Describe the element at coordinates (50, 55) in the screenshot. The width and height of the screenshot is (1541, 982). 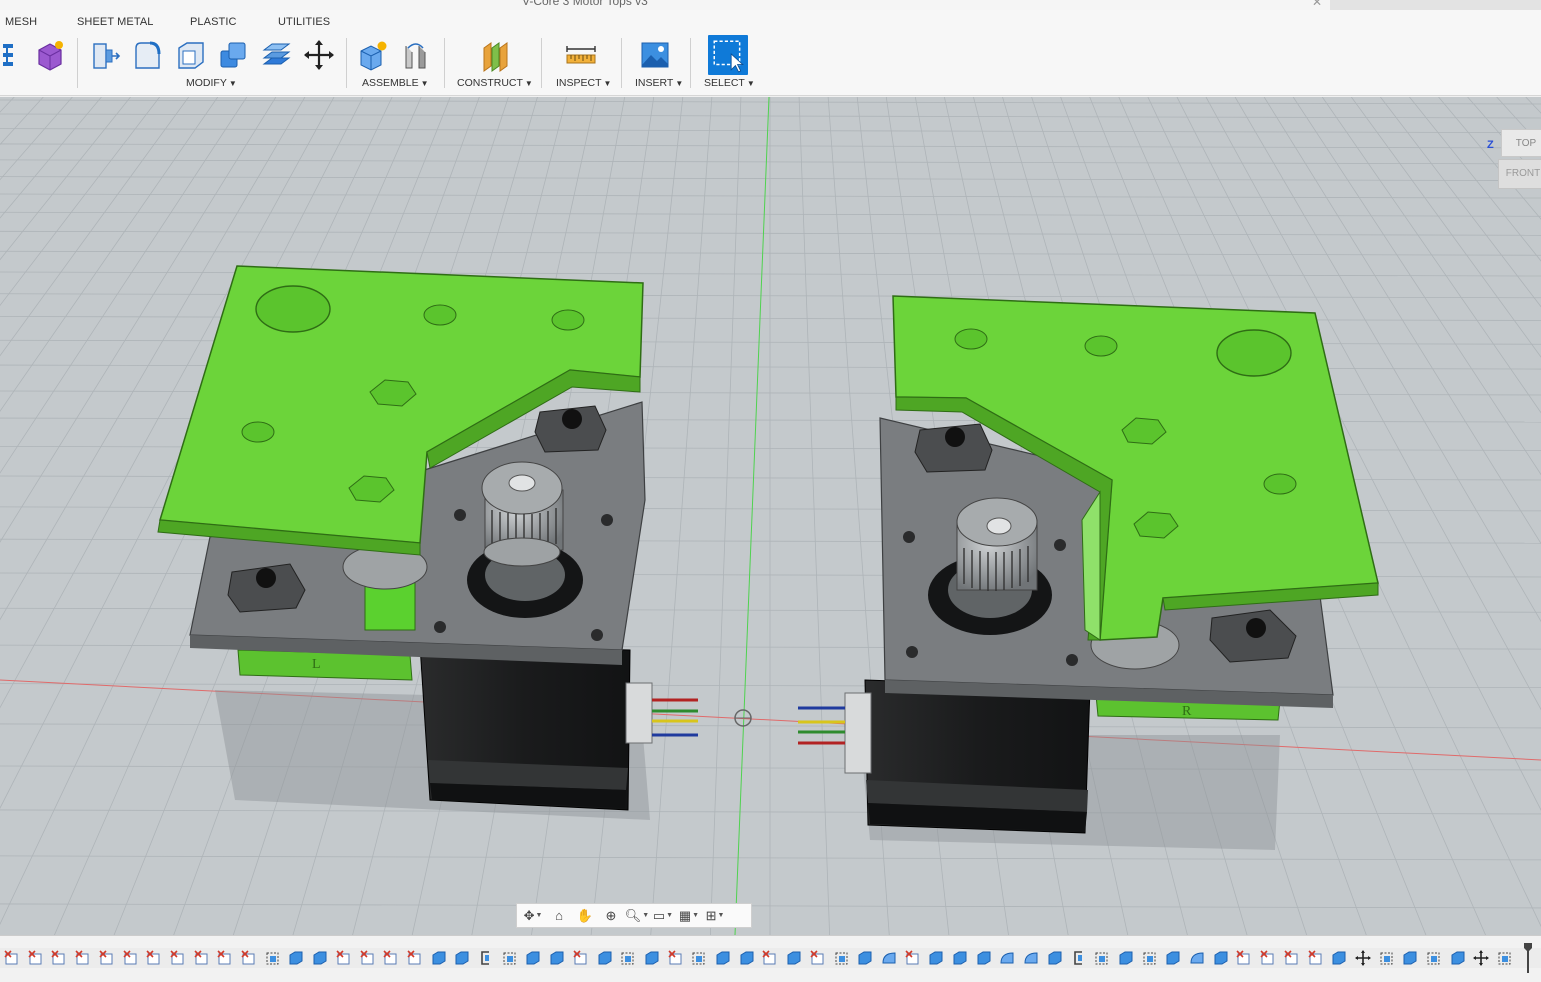
I see `create-form-icon` at that location.